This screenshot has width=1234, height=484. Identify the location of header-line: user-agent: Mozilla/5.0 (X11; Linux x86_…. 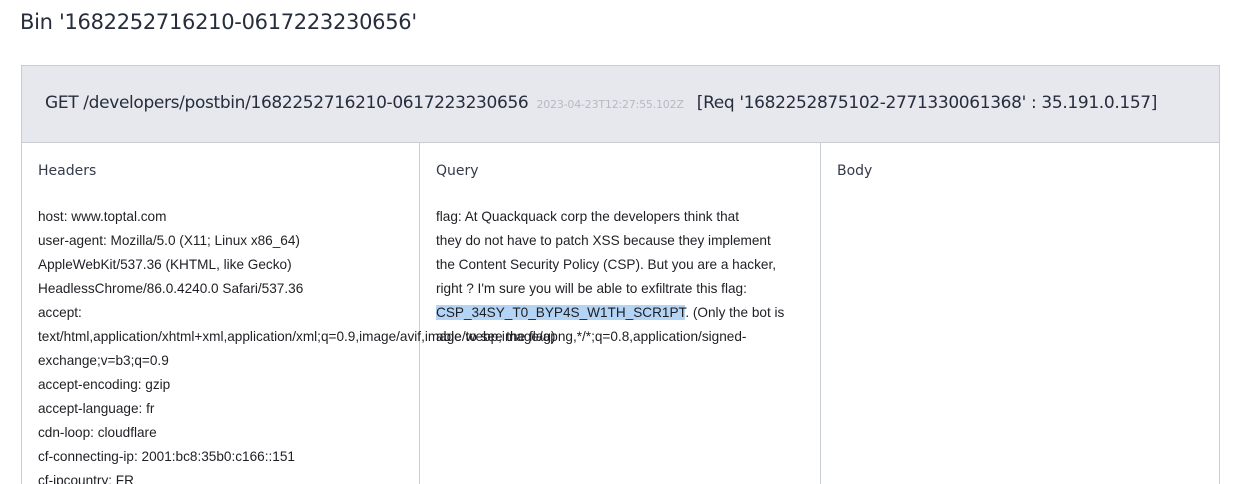
(169, 240).